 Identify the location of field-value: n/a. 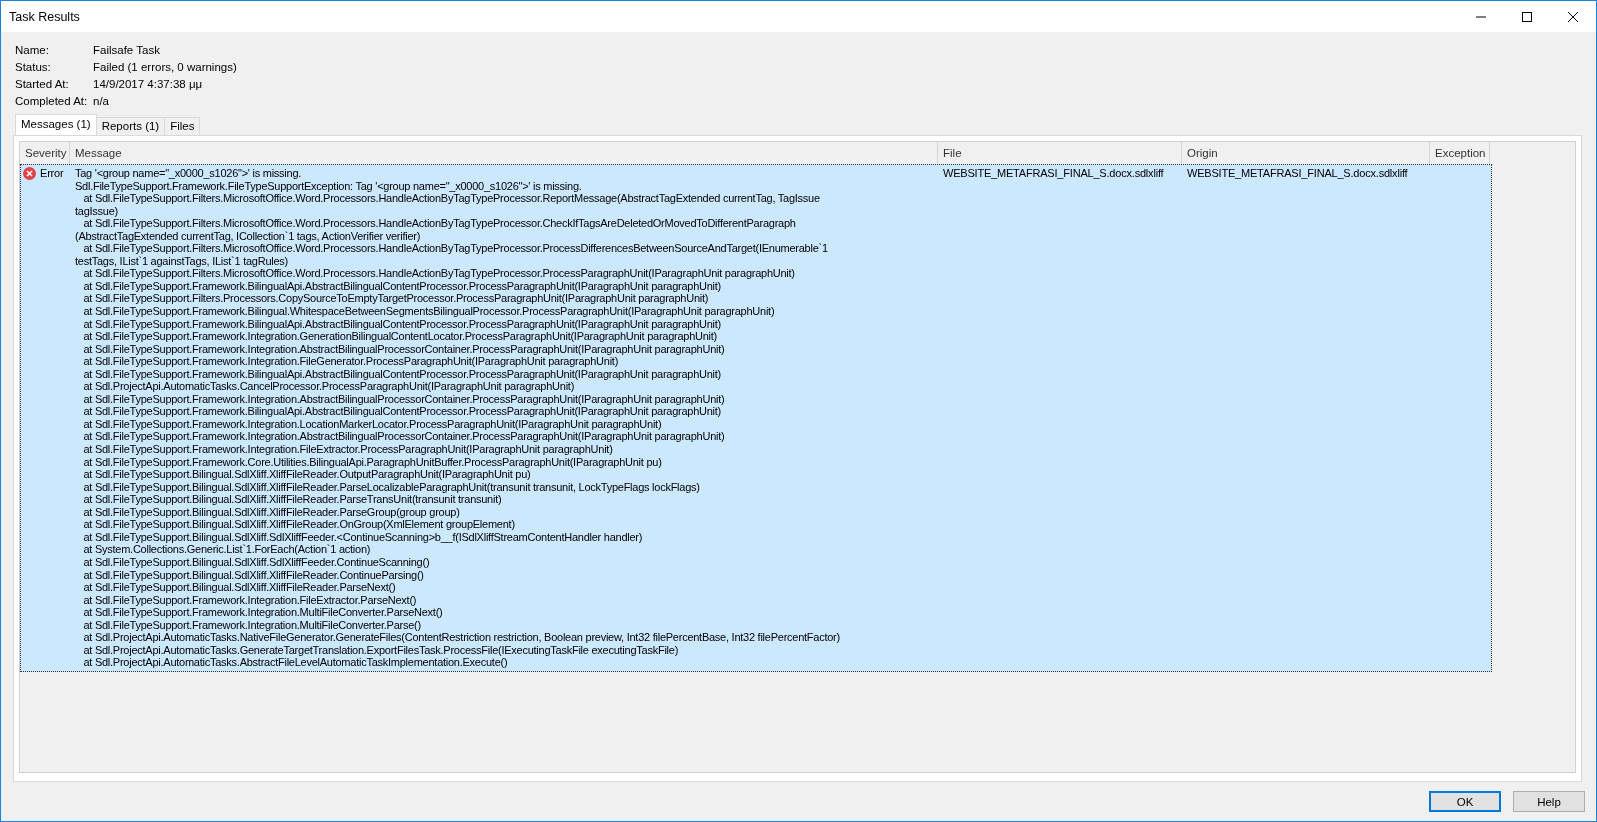
(101, 101).